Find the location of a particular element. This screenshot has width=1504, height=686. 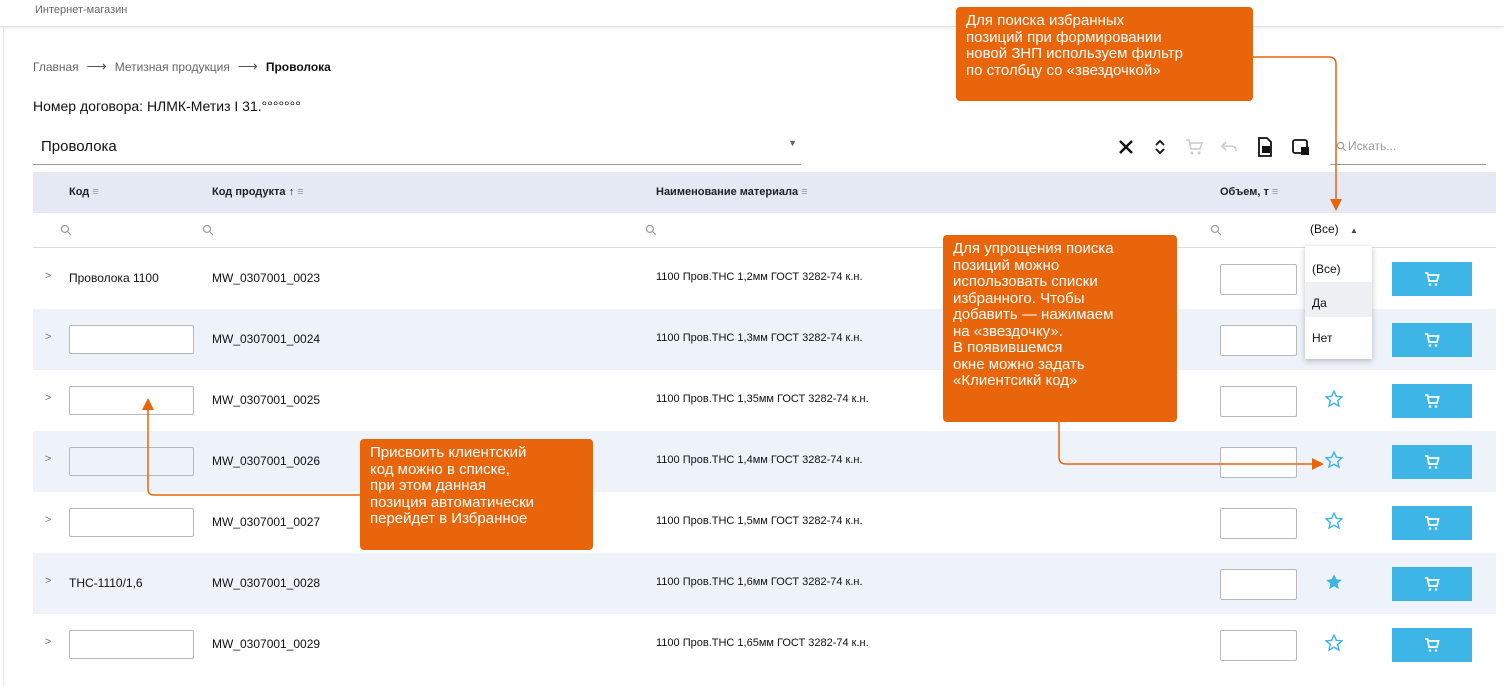

callout-line: позиций при формировании is located at coordinates (1064, 37).